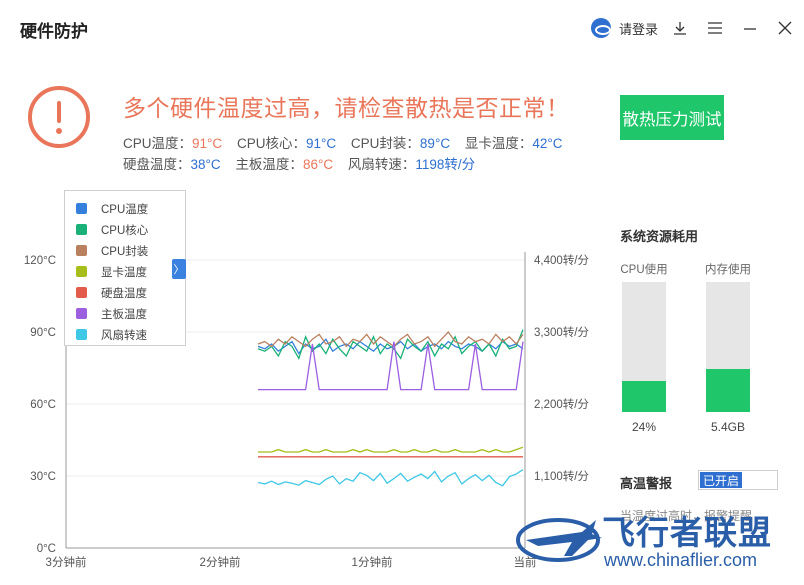  I want to click on chart-legend: CPU温度 CPU核心 CPU封装 显卡温度 硬盘温度 主板温度 风扇转速, so click(125, 268).